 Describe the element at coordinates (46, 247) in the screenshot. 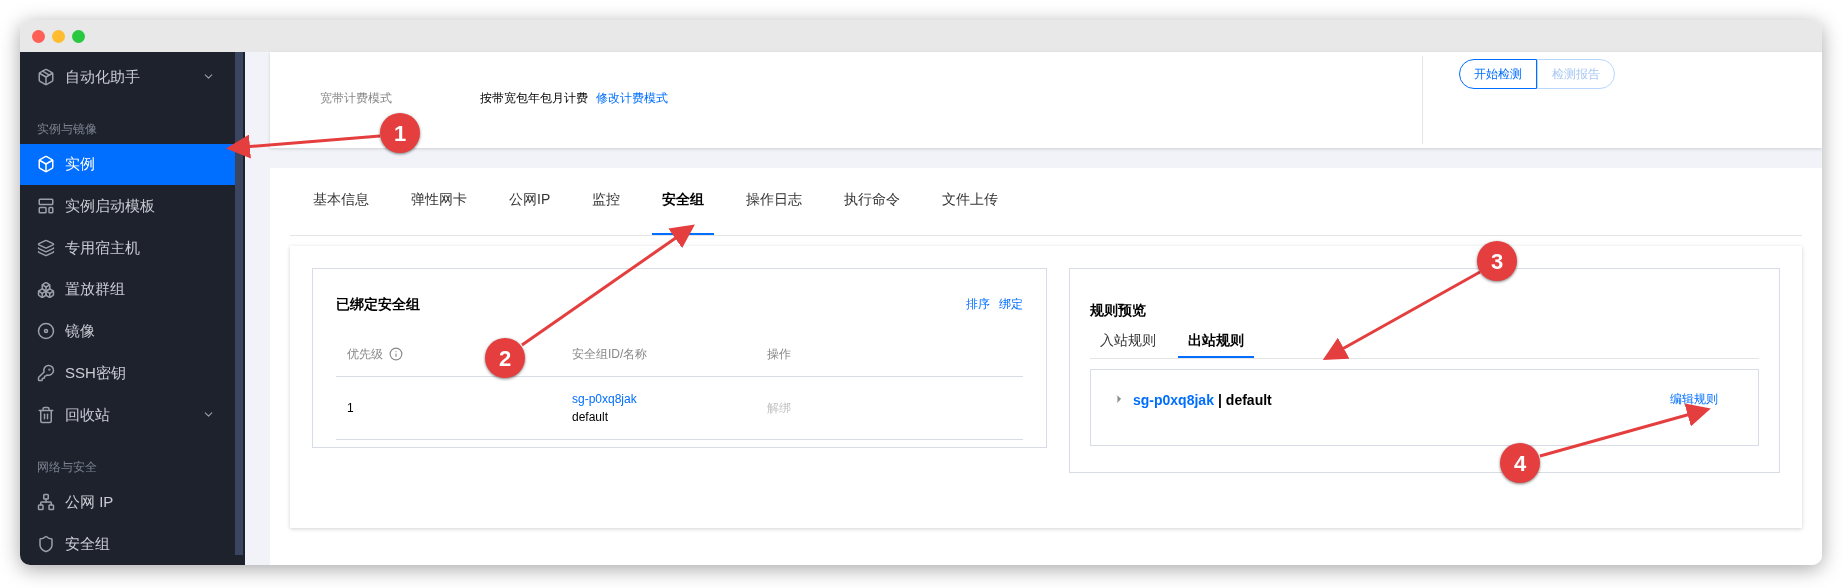

I see `layers-icon` at that location.